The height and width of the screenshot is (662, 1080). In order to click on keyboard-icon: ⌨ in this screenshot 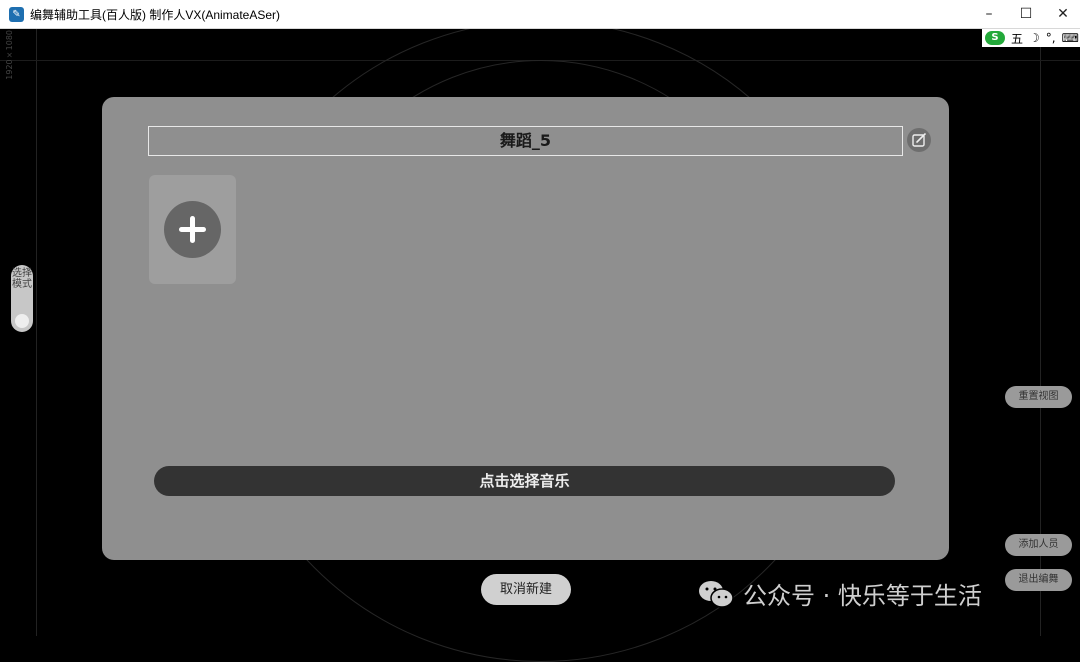, I will do `click(1070, 38)`.